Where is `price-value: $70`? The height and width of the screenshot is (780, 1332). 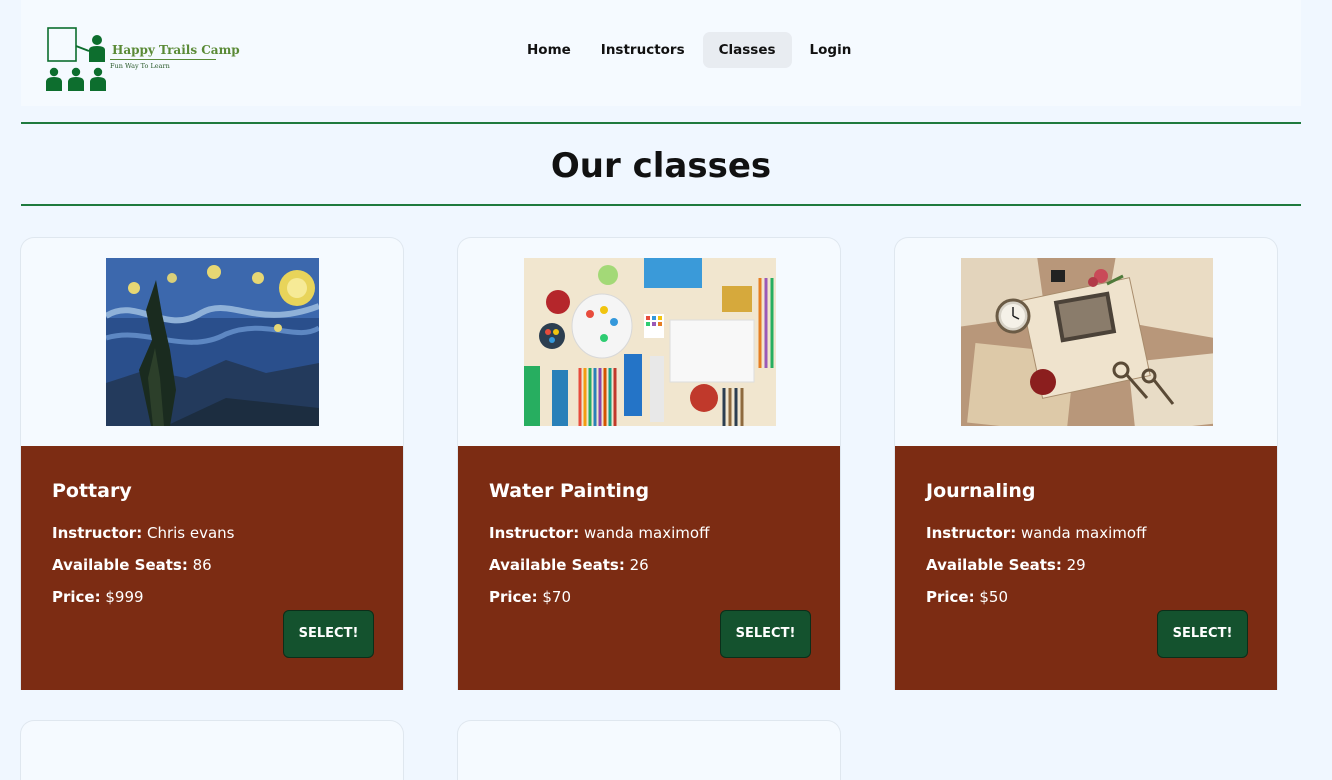 price-value: $70 is located at coordinates (557, 597).